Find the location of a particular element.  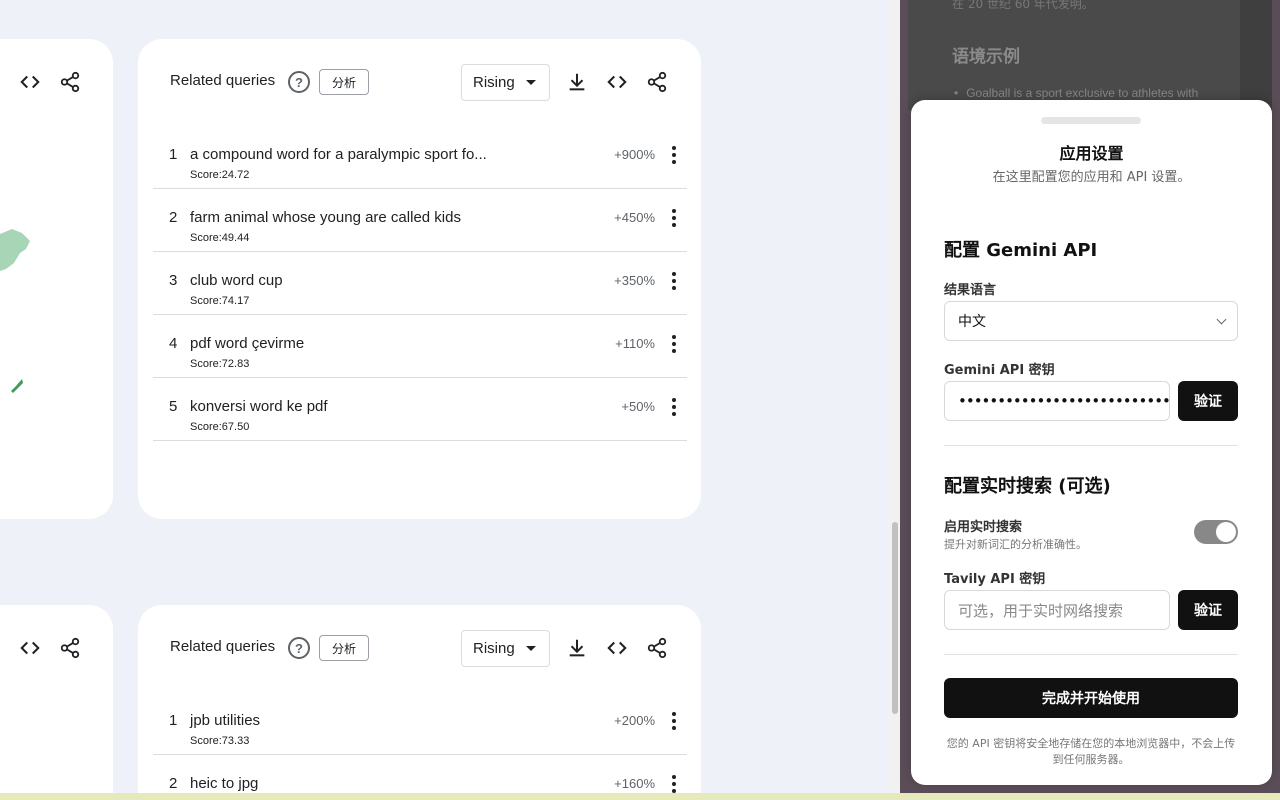

tavily-key-input: 可选，用于实时网络搜索 is located at coordinates (1057, 610).